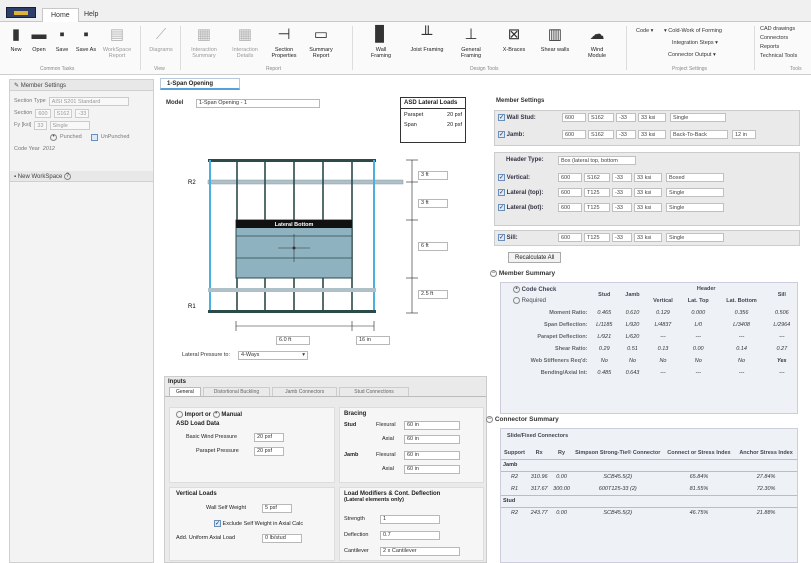 Image resolution: width=811 pixels, height=563 pixels. What do you see at coordinates (644, 31) in the screenshot?
I see `code-dropdown: Code ▾` at bounding box center [644, 31].